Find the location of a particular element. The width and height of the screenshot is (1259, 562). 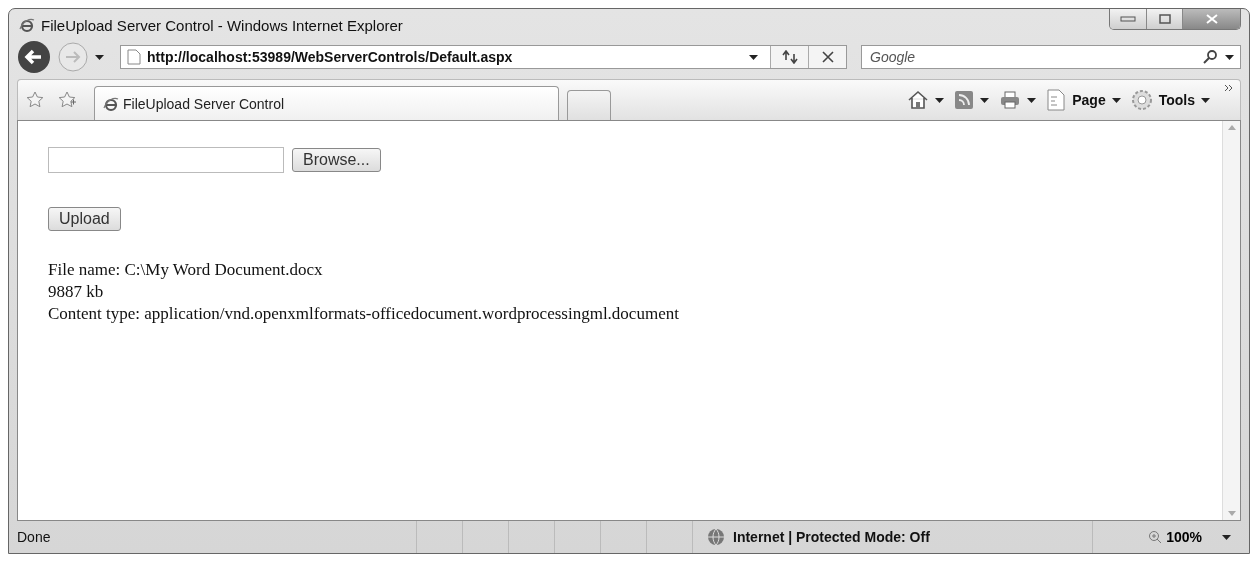

minimize-button is located at coordinates (1128, 19).